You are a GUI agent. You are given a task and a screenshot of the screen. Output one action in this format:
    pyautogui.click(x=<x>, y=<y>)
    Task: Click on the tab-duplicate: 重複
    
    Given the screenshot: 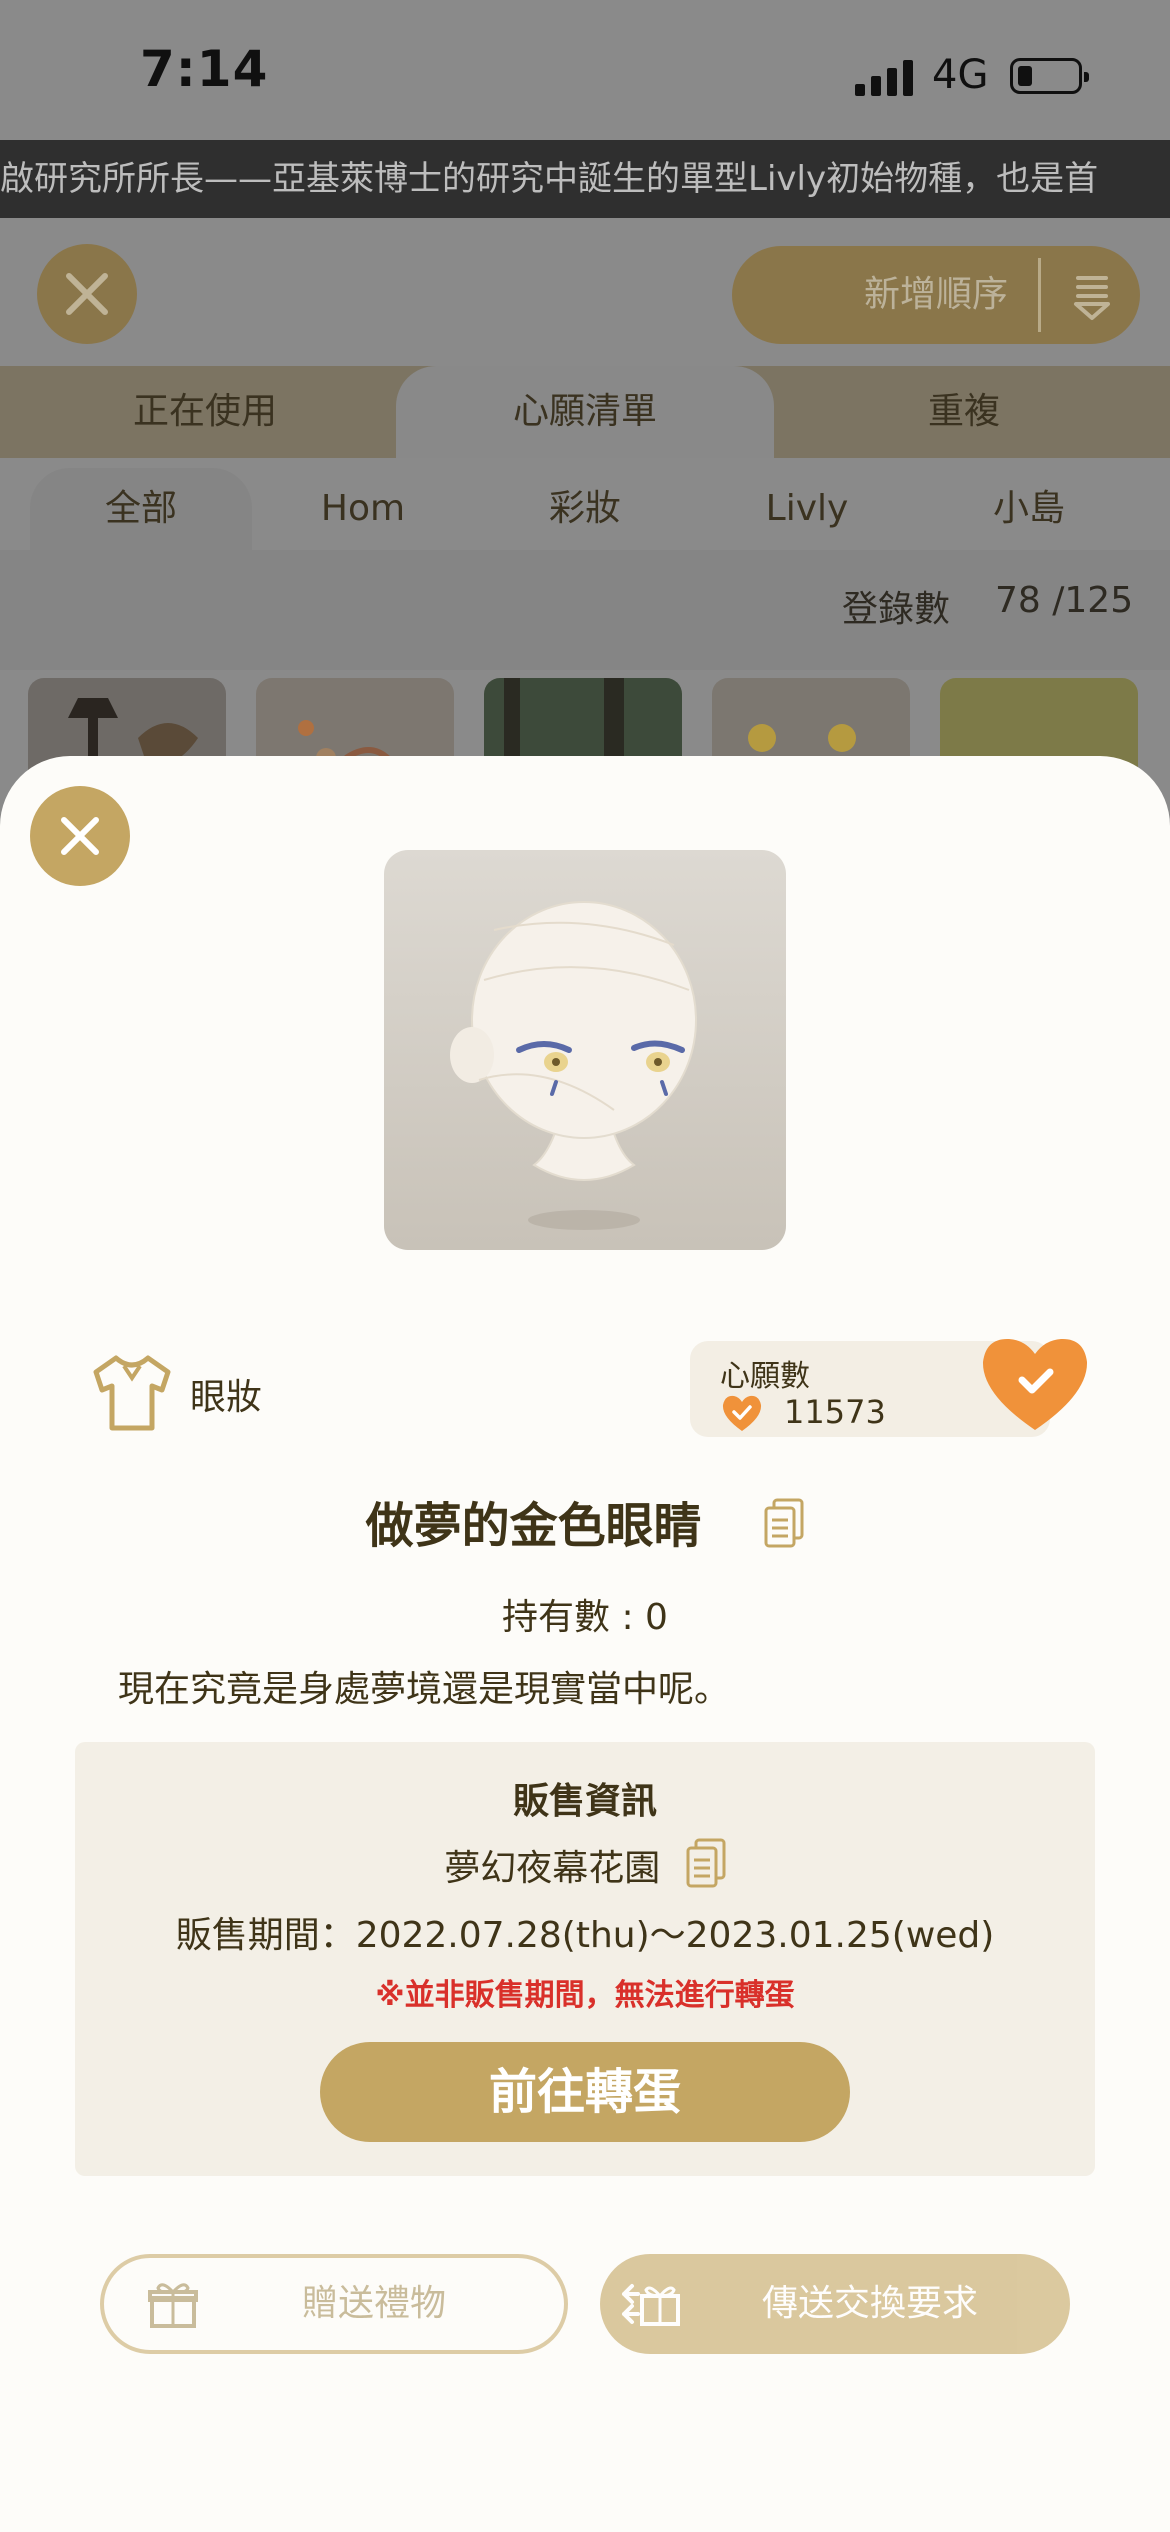 What is the action you would take?
    pyautogui.click(x=964, y=412)
    